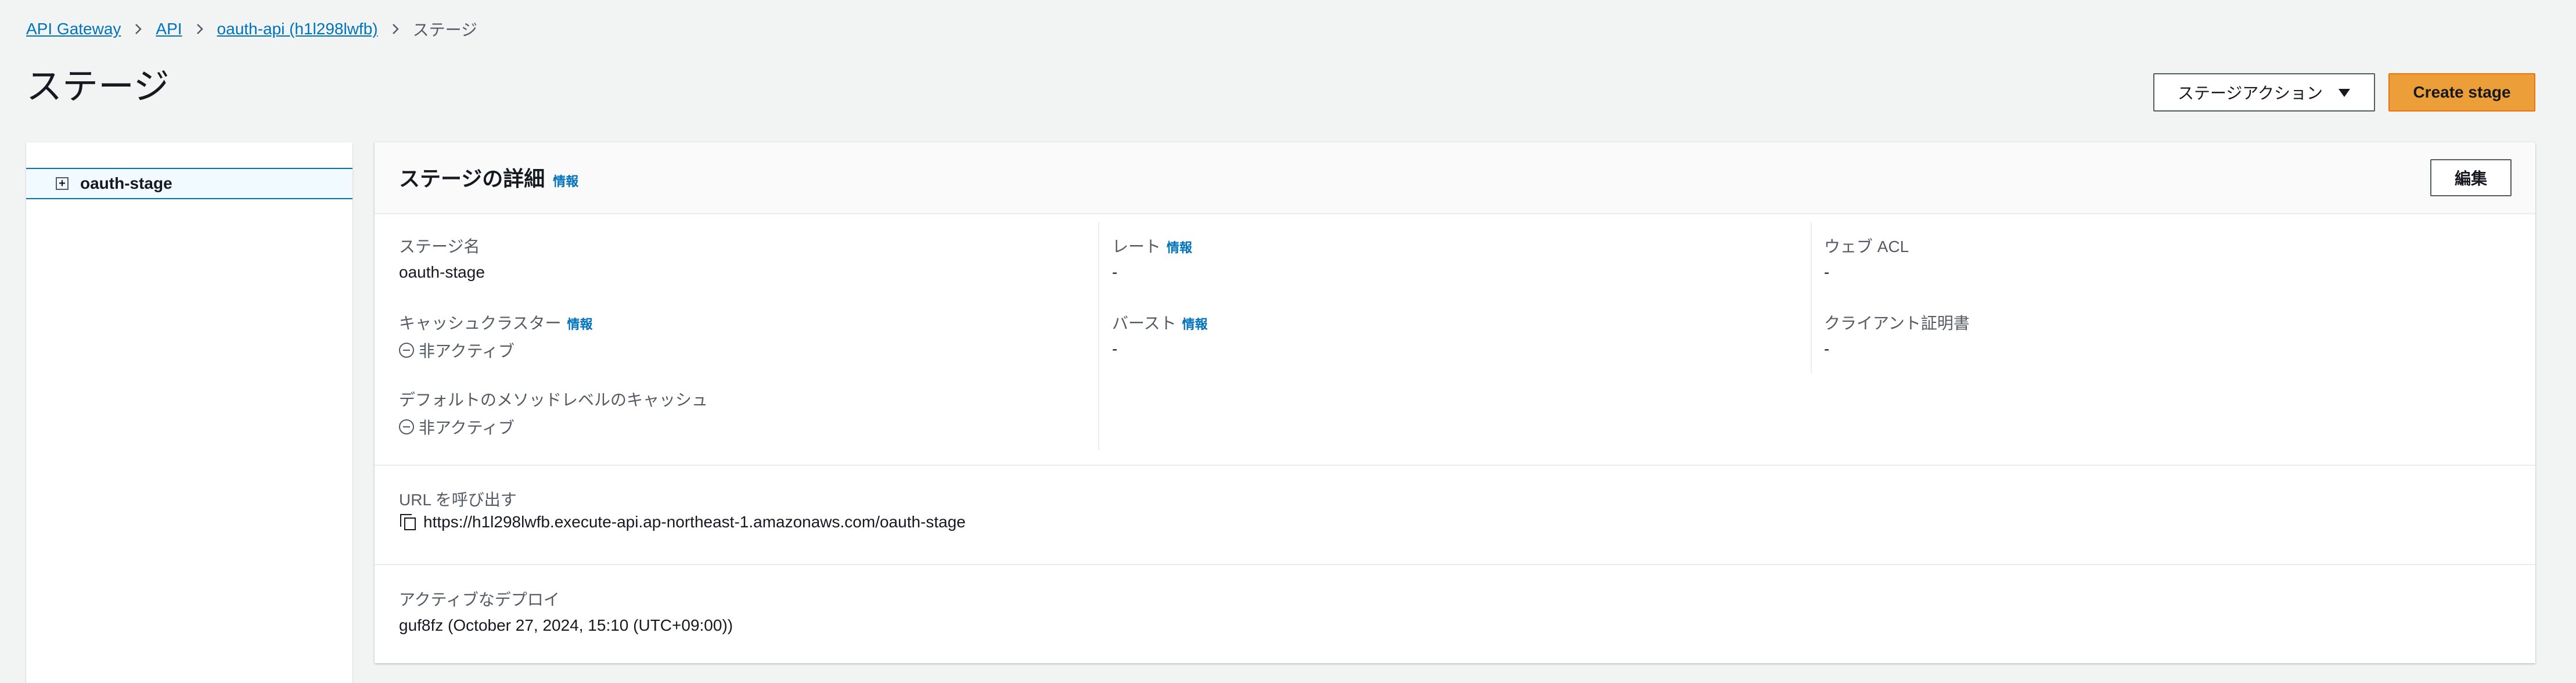  I want to click on breadcrumb-api-name: oauth-api (h1l298lwfb), so click(297, 29).